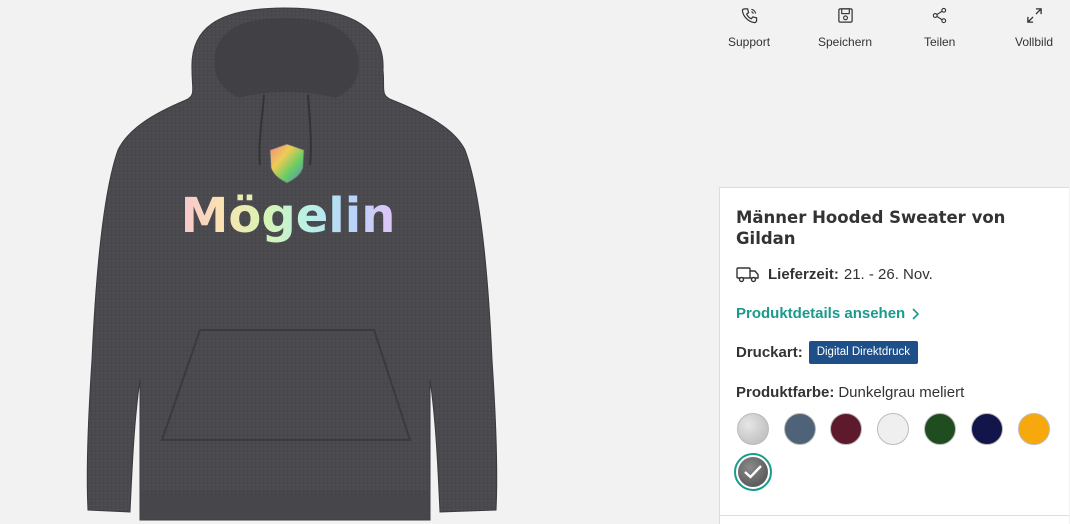  What do you see at coordinates (987, 429) in the screenshot?
I see `swatch-navy` at bounding box center [987, 429].